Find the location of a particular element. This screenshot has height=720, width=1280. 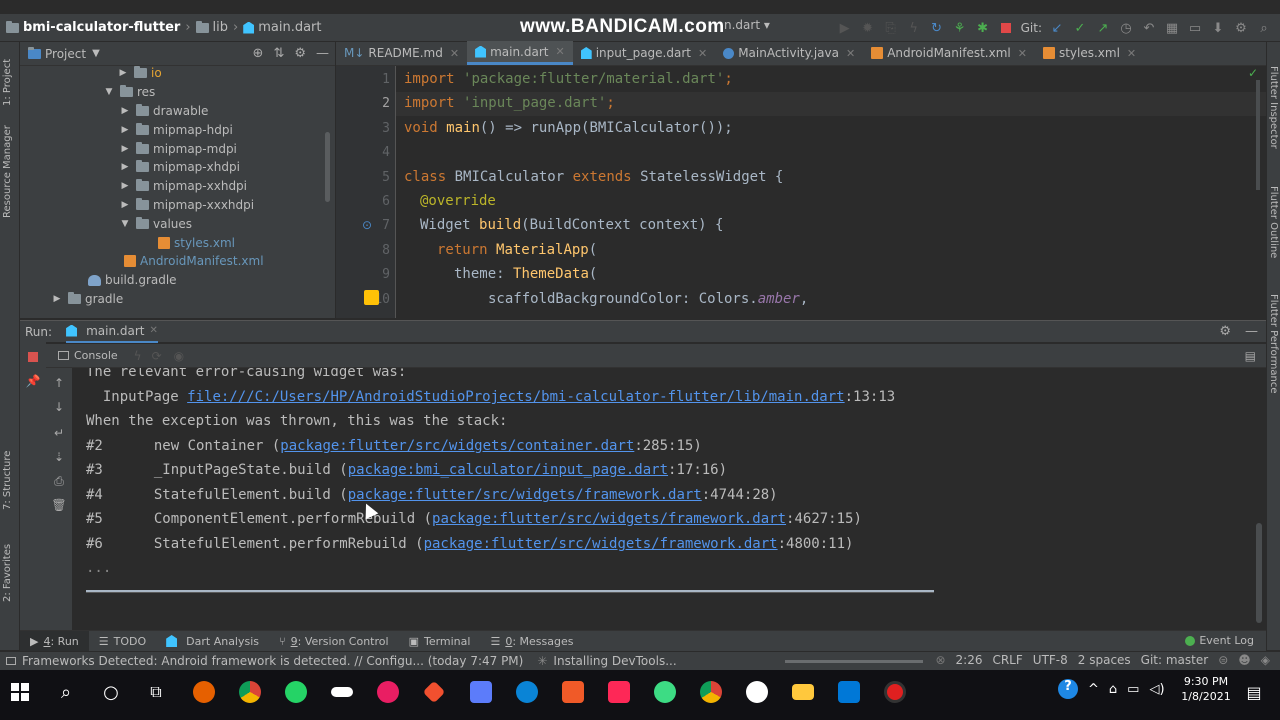

tab-main-dart: main.dart ✕ is located at coordinates (520, 53).